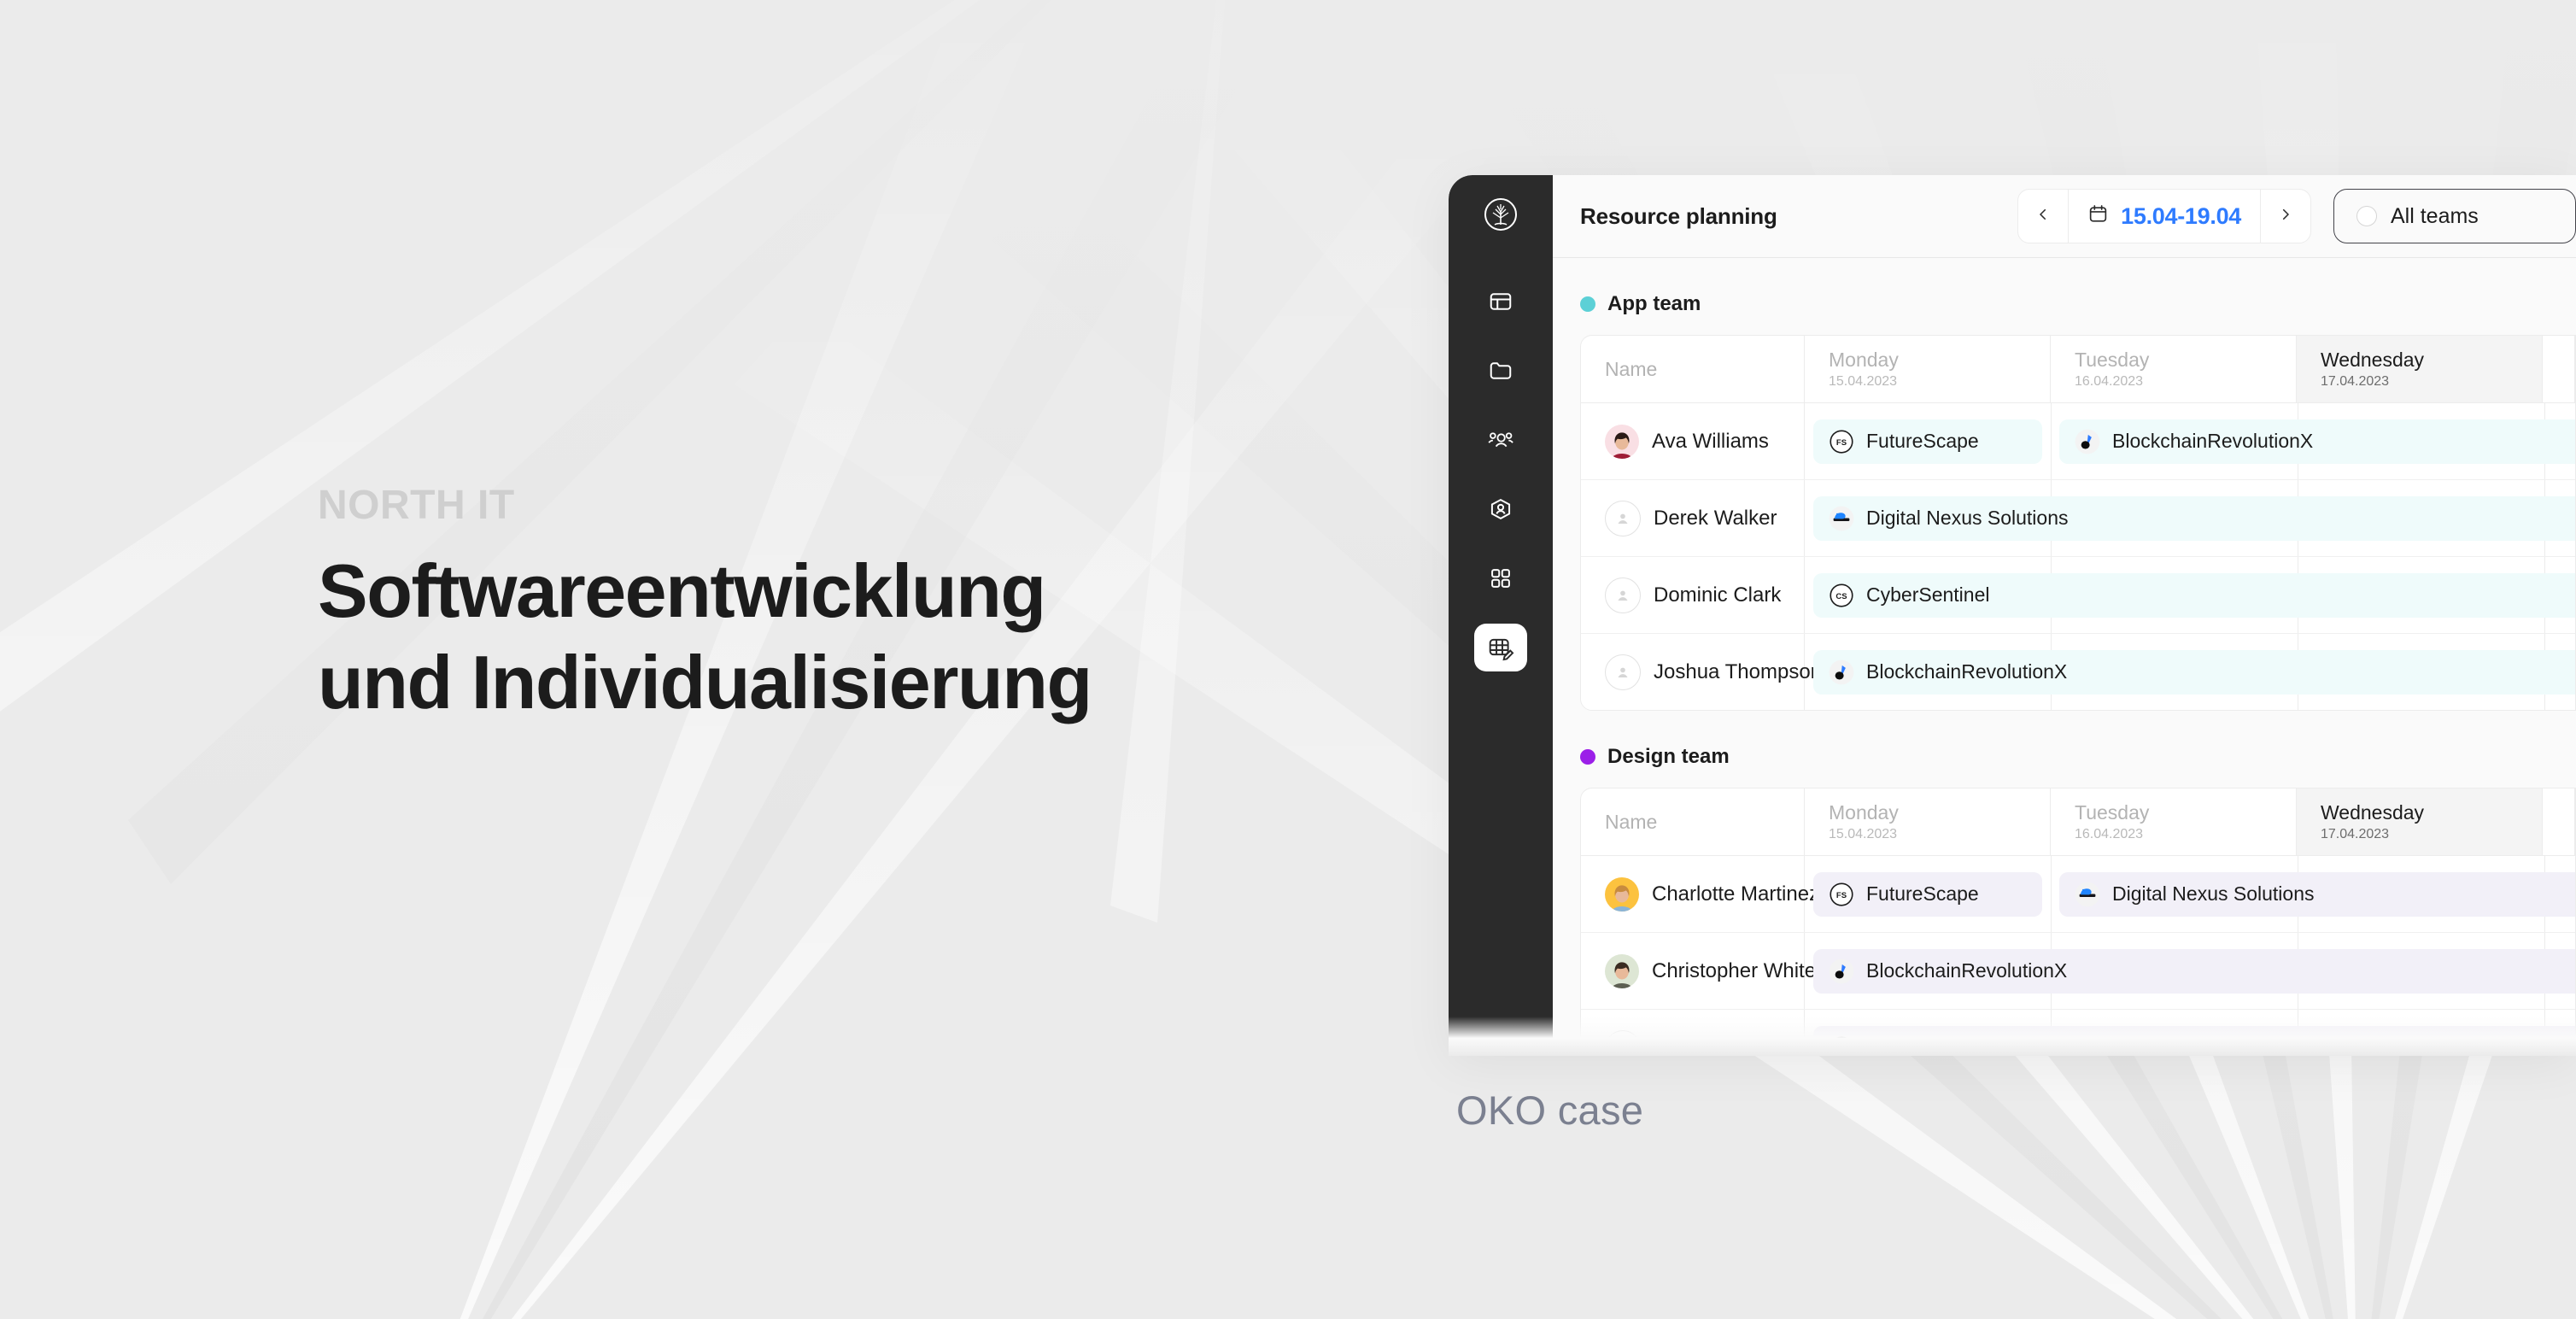 Image resolution: width=2576 pixels, height=1319 pixels. Describe the element at coordinates (1738, 671) in the screenshot. I see `person-name: Joshua Thompson` at that location.